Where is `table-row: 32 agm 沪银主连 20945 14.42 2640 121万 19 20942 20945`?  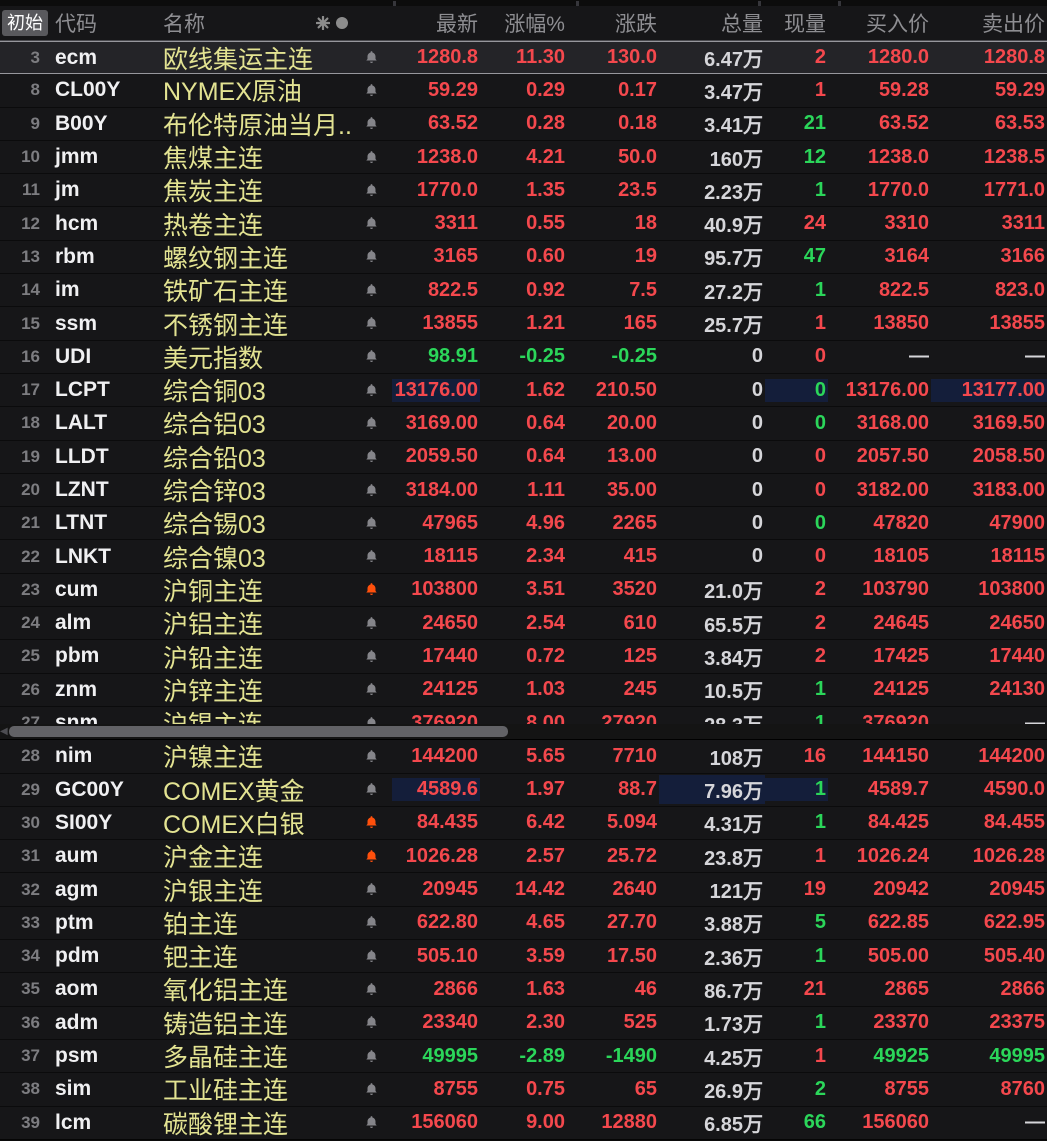
table-row: 32 agm 沪银主连 20945 14.42 2640 121万 19 20942 20945 is located at coordinates (523, 890).